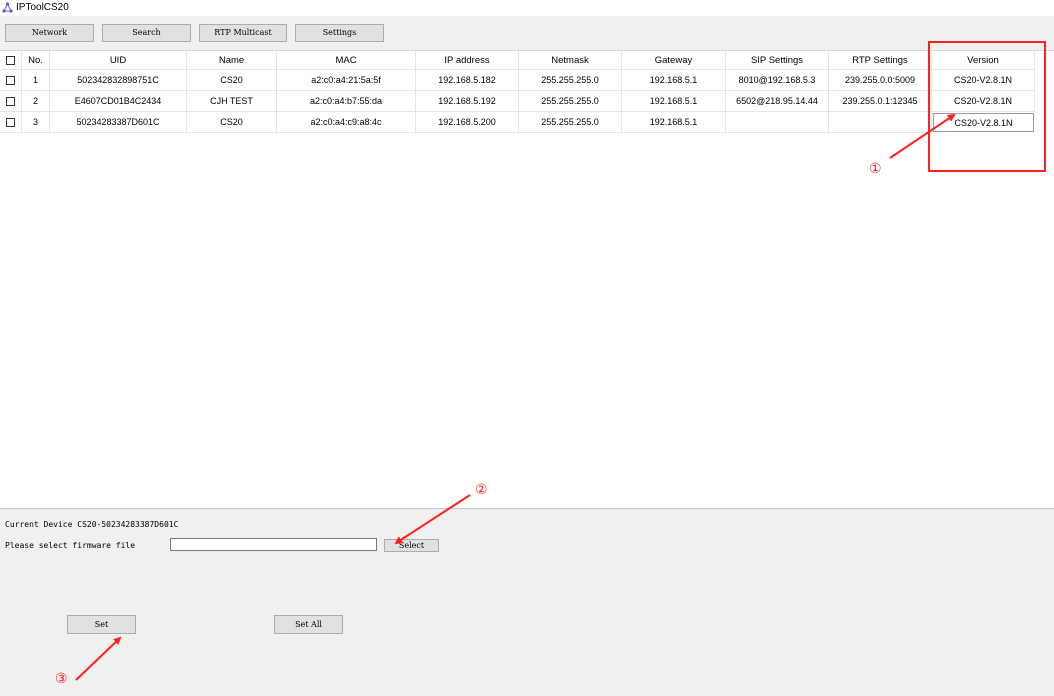 Image resolution: width=1054 pixels, height=696 pixels. I want to click on cell-sip: 6502@218.95.14.44, so click(777, 101).